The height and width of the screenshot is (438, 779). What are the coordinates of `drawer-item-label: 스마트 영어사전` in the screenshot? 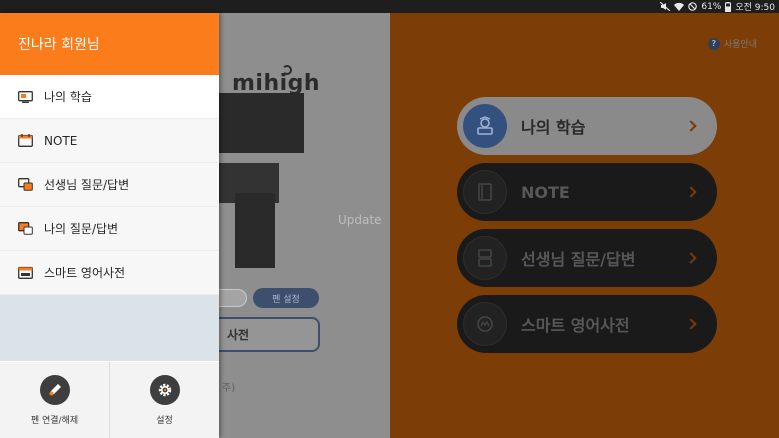 It's located at (85, 273).